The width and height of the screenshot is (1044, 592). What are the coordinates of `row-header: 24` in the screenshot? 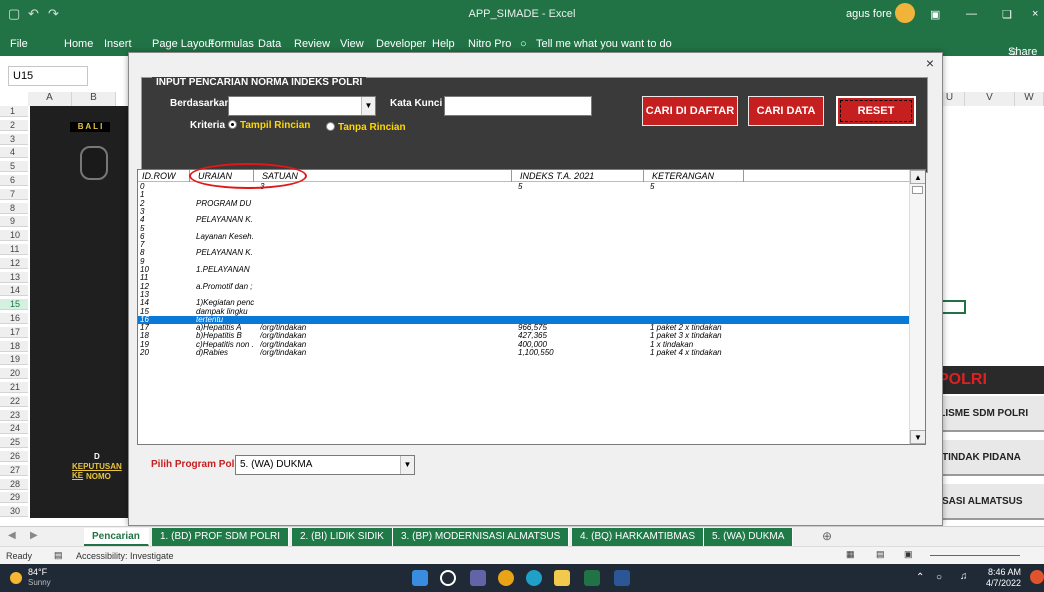 It's located at (14, 429).